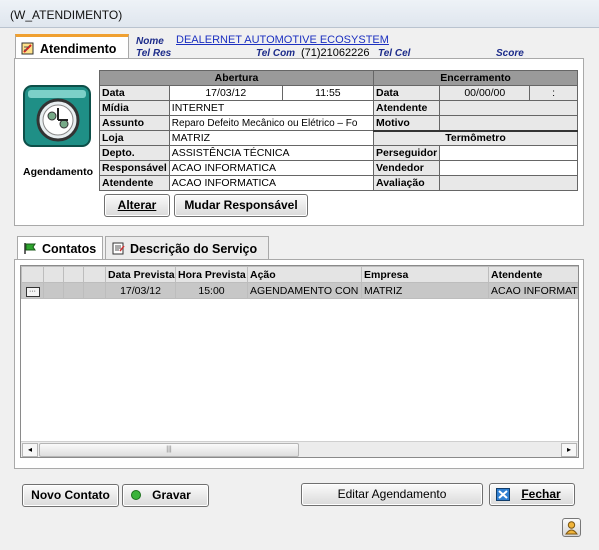 This screenshot has height=550, width=599. I want to click on window-title: (W_ATENDIMENTO), so click(66, 15).